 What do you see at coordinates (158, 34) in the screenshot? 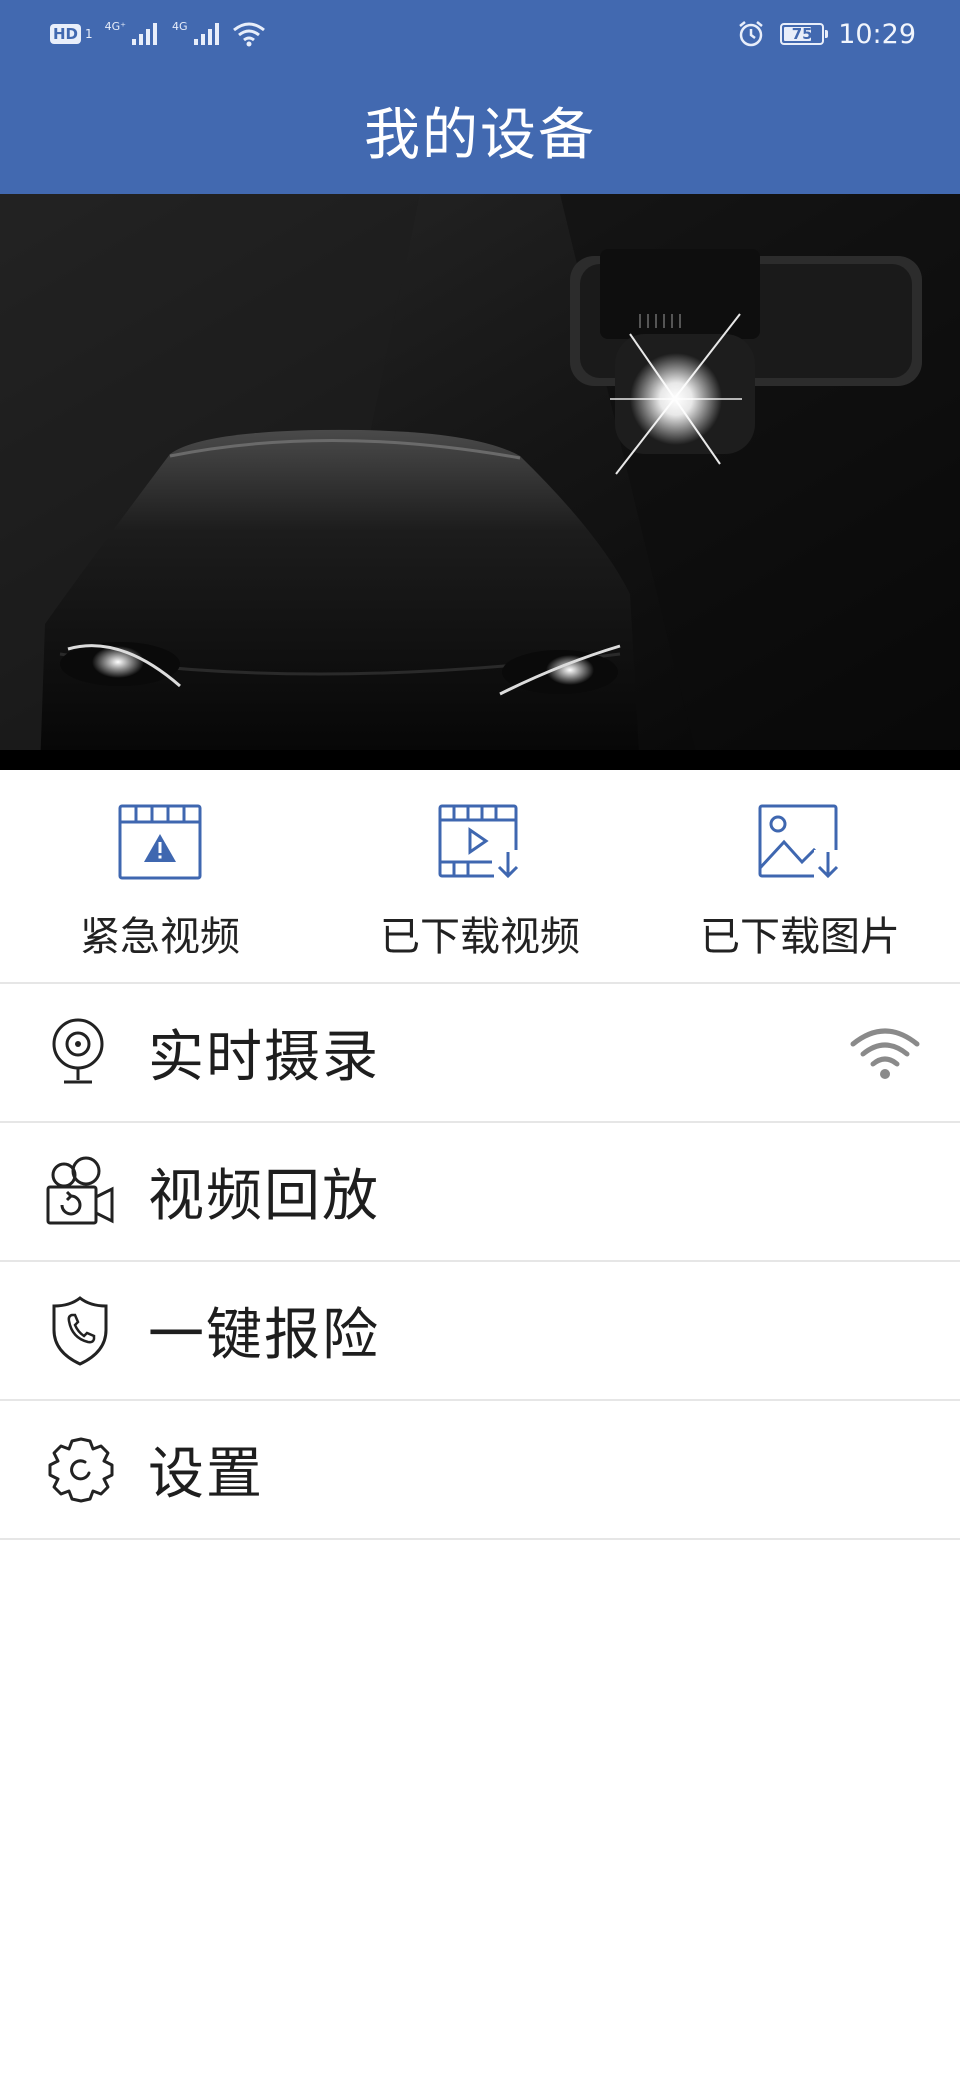
I see `status-left-group: HD 1 4G⁺ 4G` at bounding box center [158, 34].